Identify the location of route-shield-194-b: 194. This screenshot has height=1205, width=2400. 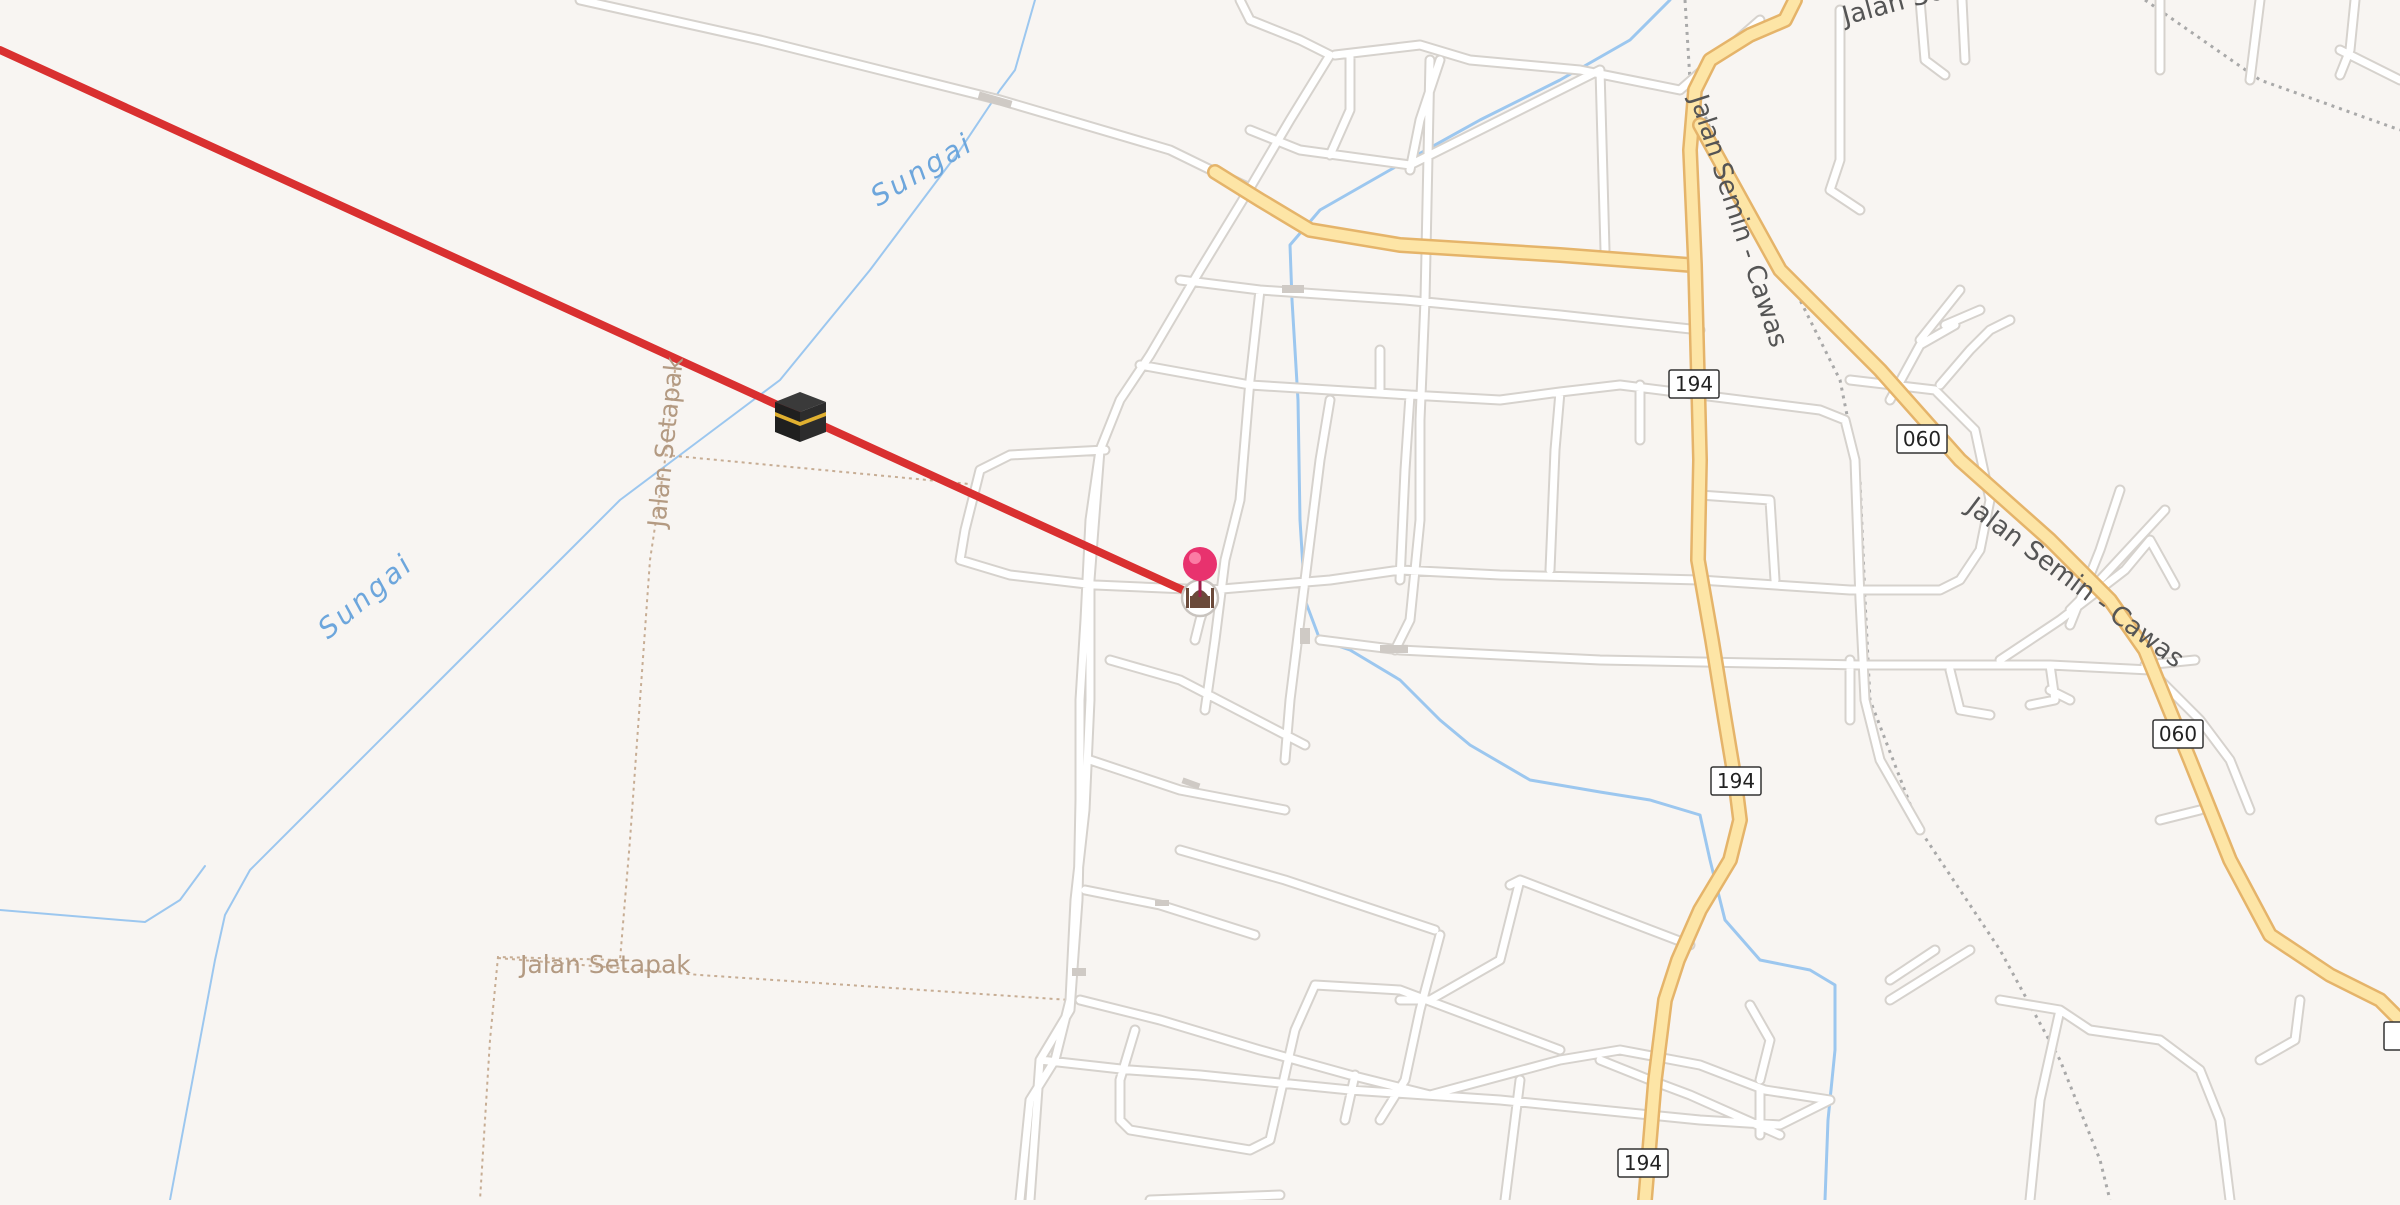
(1736, 781).